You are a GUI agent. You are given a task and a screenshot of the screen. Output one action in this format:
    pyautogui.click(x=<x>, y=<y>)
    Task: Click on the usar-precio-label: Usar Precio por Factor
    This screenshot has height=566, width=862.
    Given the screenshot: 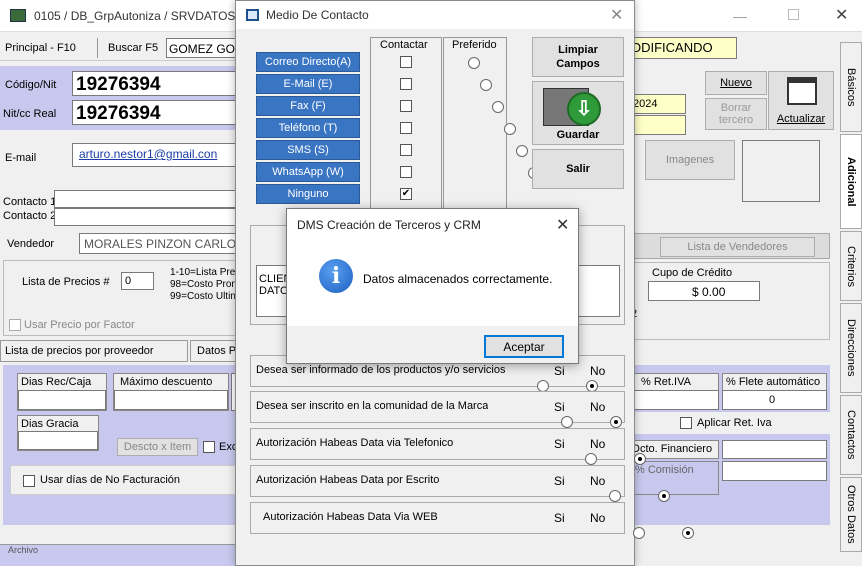 What is the action you would take?
    pyautogui.click(x=79, y=325)
    